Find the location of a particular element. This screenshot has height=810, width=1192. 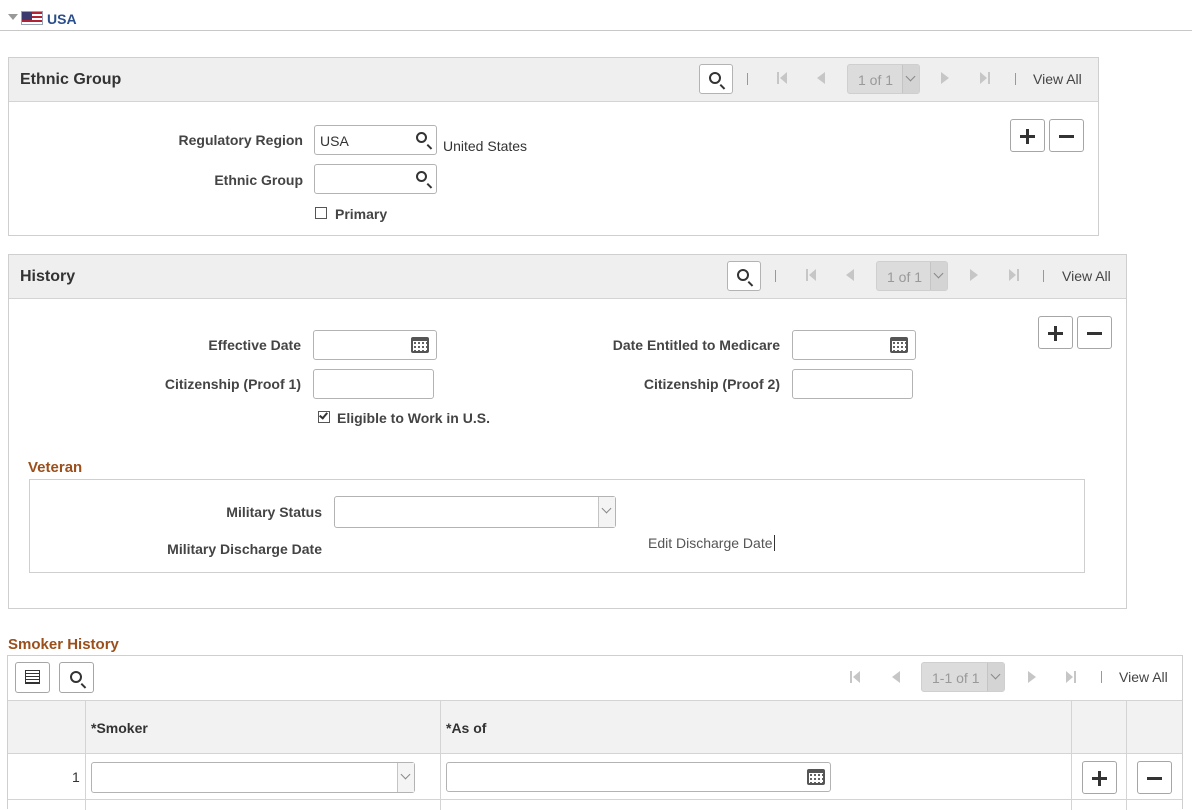

ethnic-group-header: Ethnic Group 1 of 1 View All is located at coordinates (553, 80).